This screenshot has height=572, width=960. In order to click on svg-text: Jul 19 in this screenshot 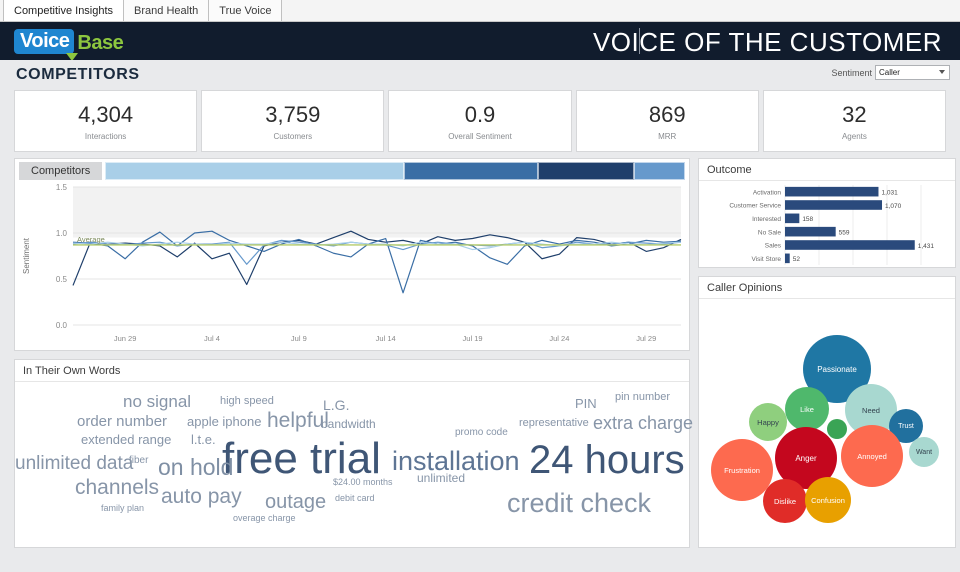, I will do `click(473, 338)`.